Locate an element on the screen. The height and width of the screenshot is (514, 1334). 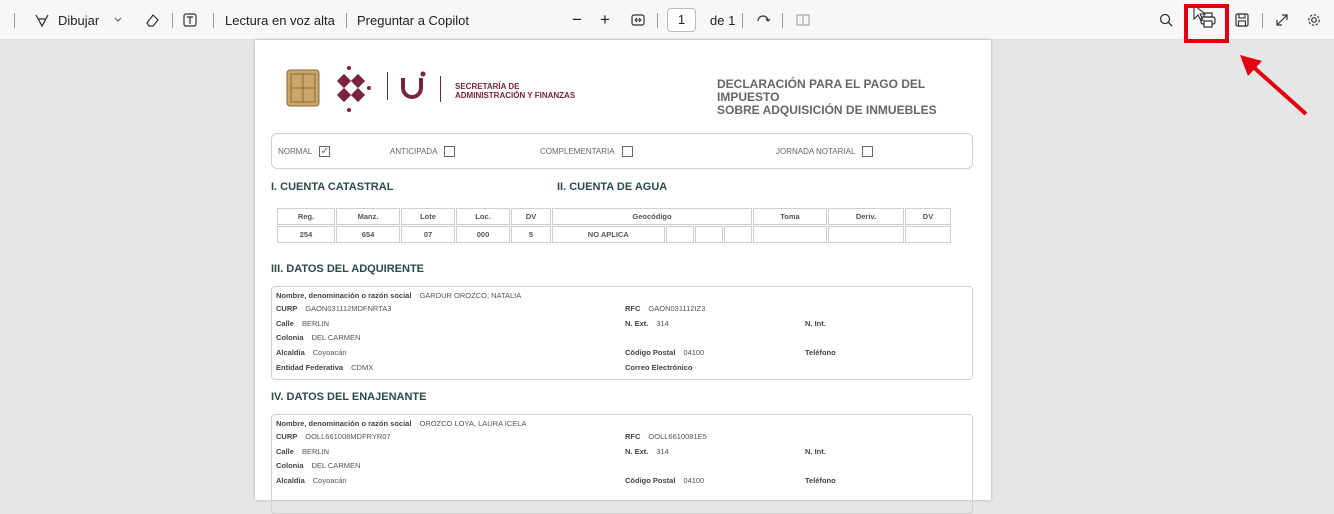
enajenante-next-row: N. Ext. 314 is located at coordinates (647, 451).